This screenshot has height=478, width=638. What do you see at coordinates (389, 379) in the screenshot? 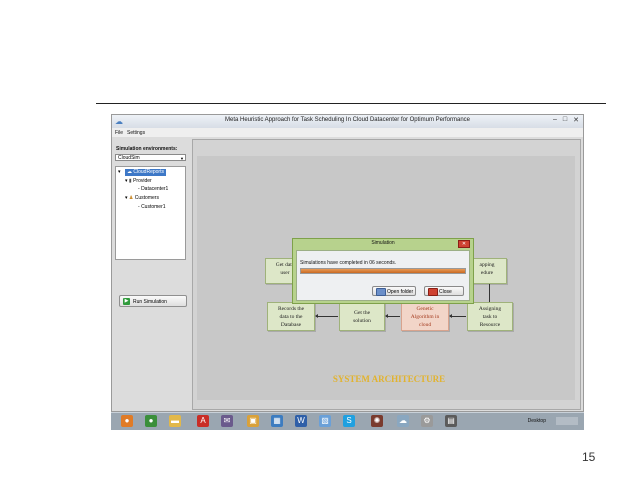
I see `diagram-title: SYSTEM ARCHITECTURE` at bounding box center [389, 379].